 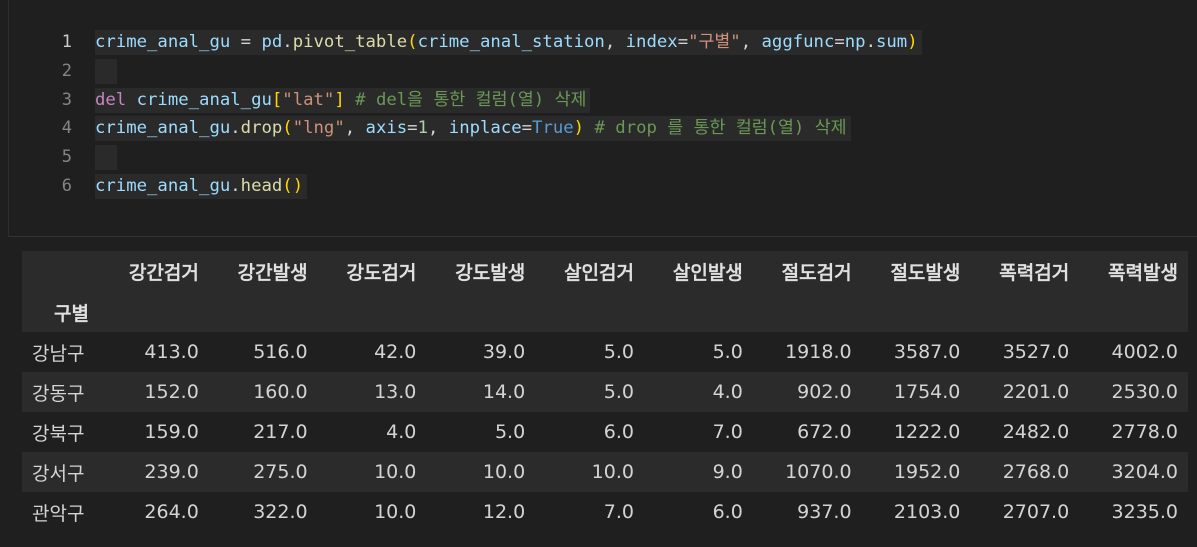 What do you see at coordinates (559, 157) in the screenshot?
I see `code-line-5: 5` at bounding box center [559, 157].